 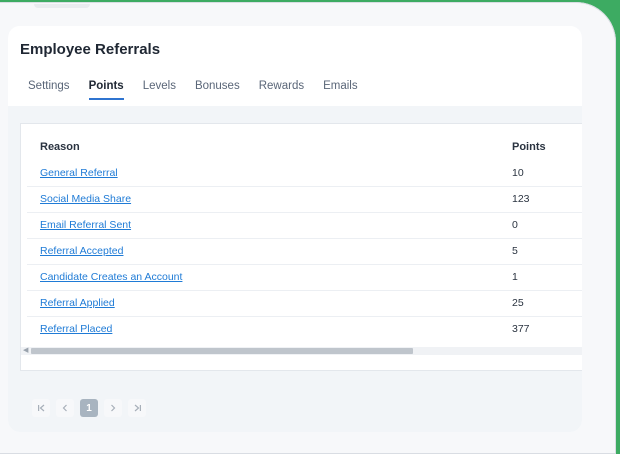 What do you see at coordinates (518, 303) in the screenshot?
I see `points-value: 25` at bounding box center [518, 303].